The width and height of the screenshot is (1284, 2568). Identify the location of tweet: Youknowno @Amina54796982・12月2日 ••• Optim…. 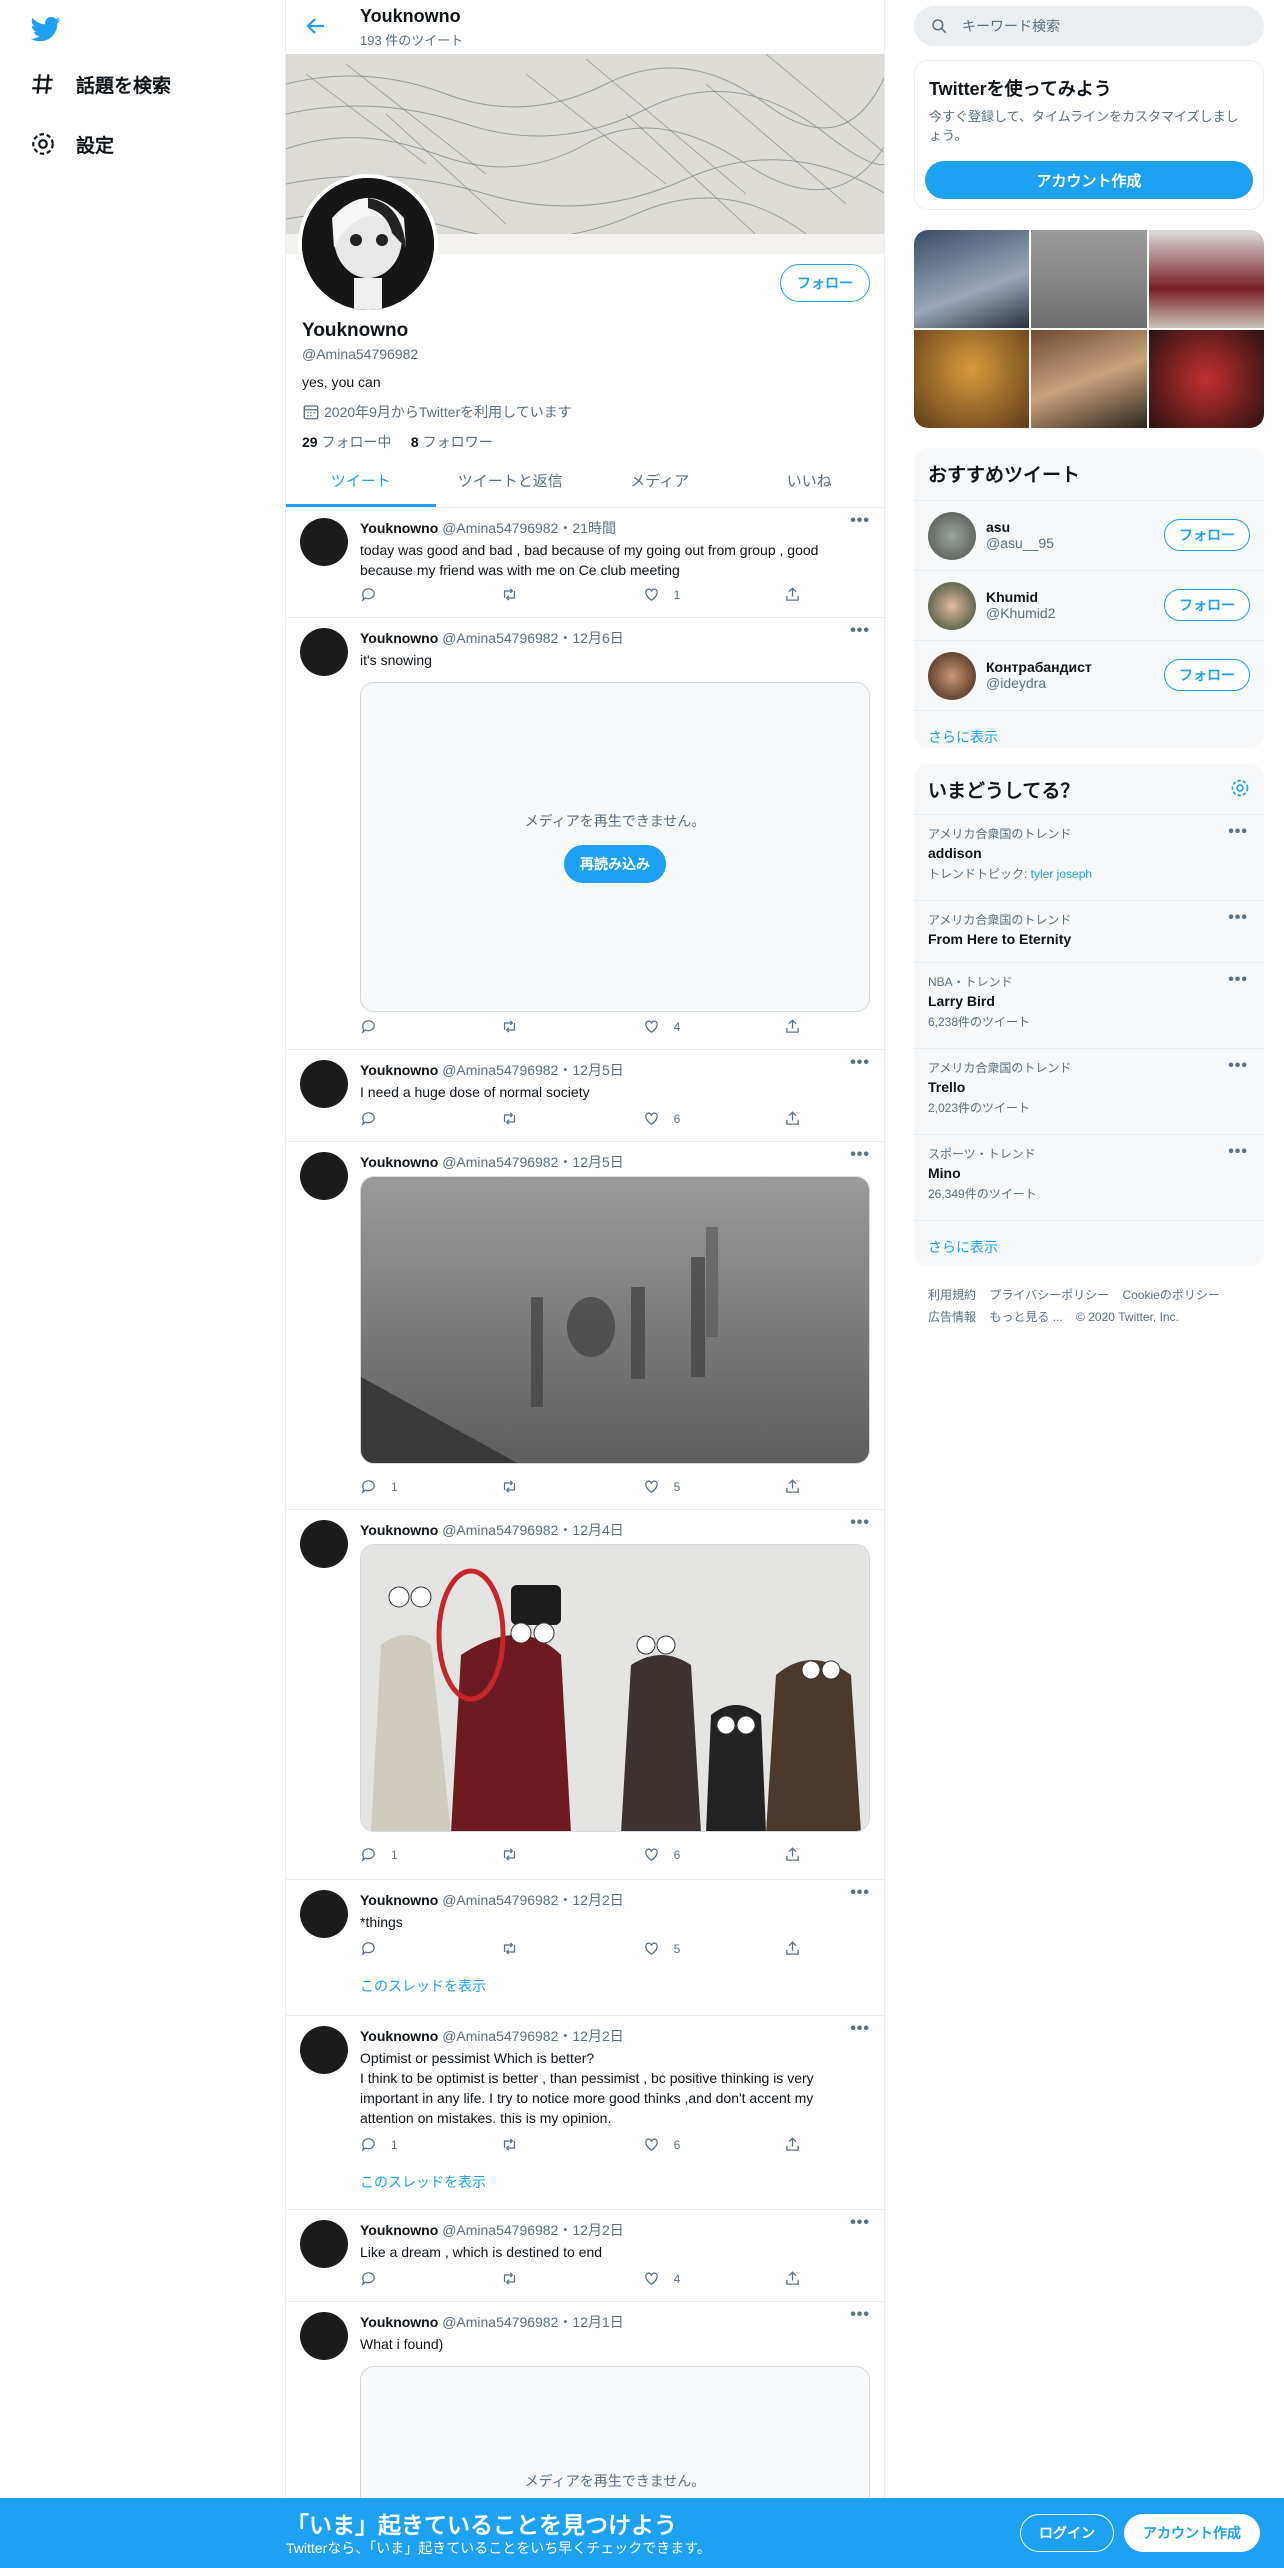
(585, 2113).